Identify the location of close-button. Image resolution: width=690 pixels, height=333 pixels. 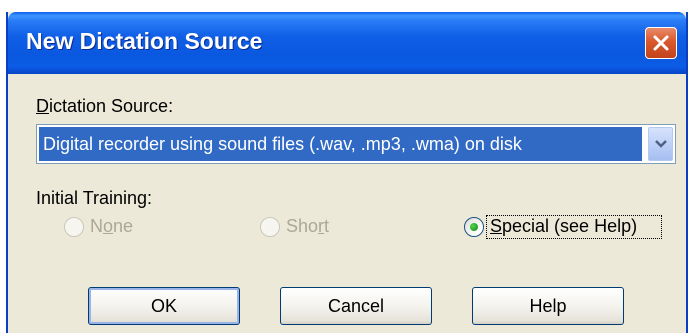
(661, 43).